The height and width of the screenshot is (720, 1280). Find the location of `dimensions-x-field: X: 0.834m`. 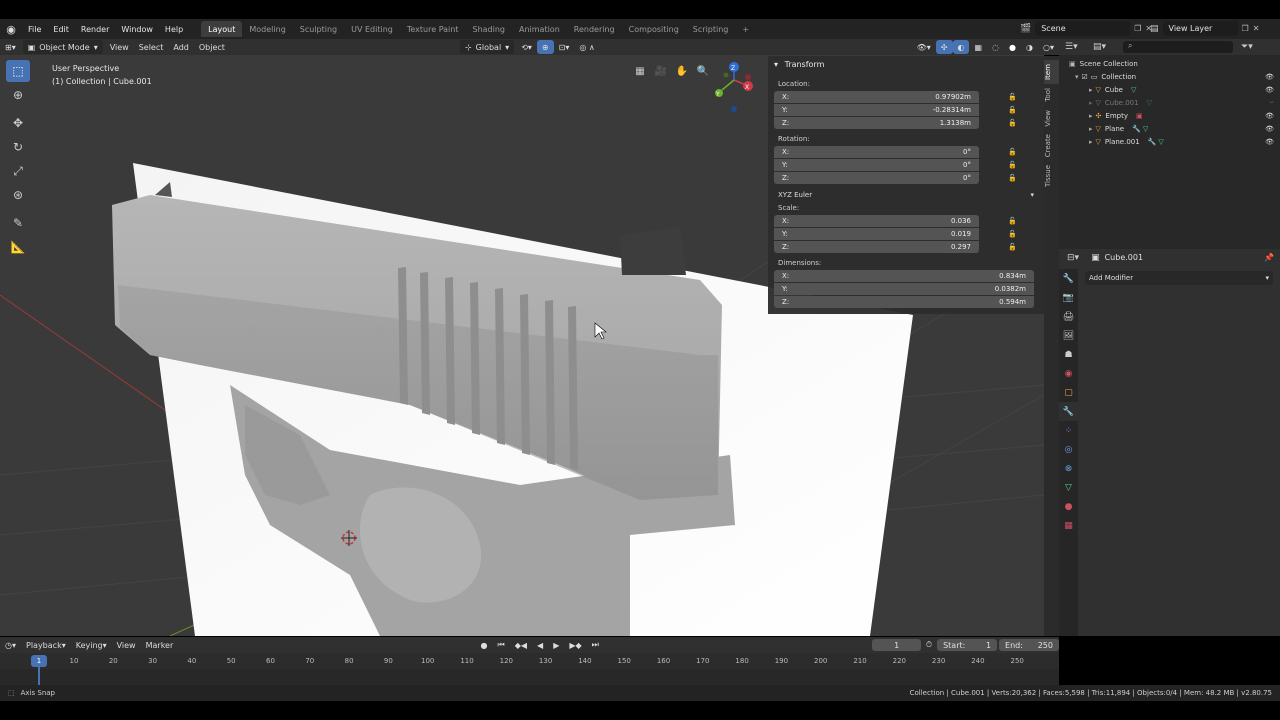

dimensions-x-field: X: 0.834m is located at coordinates (904, 276).